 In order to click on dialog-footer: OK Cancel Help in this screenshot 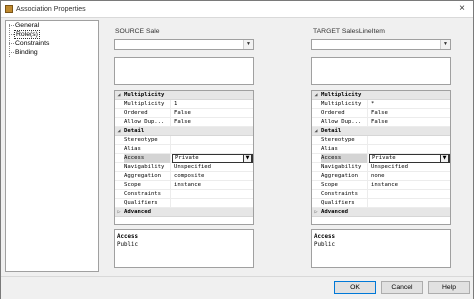, I will do `click(237, 287)`.